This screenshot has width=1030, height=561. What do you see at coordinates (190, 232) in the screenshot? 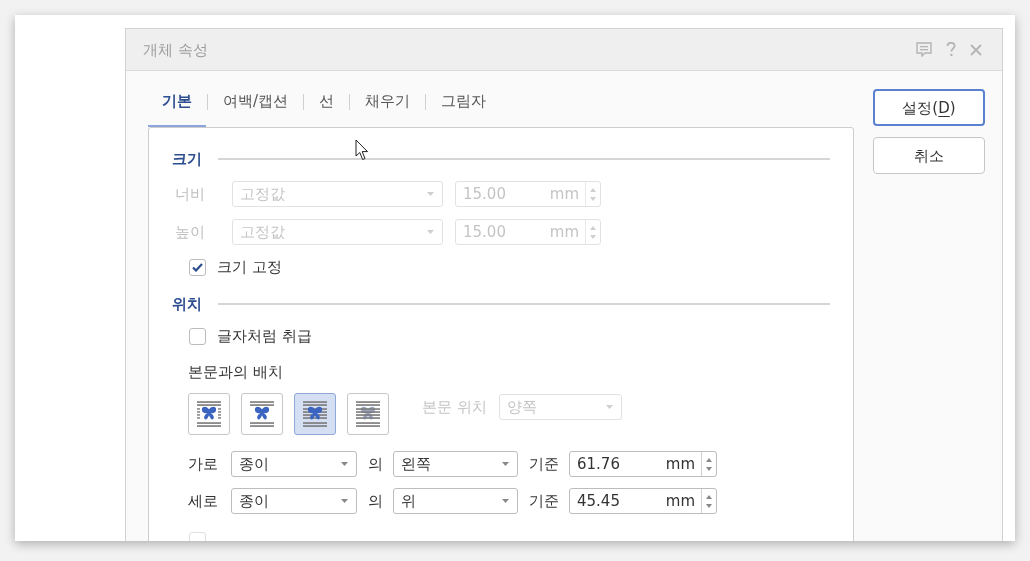
I see `field-label: 높이` at bounding box center [190, 232].